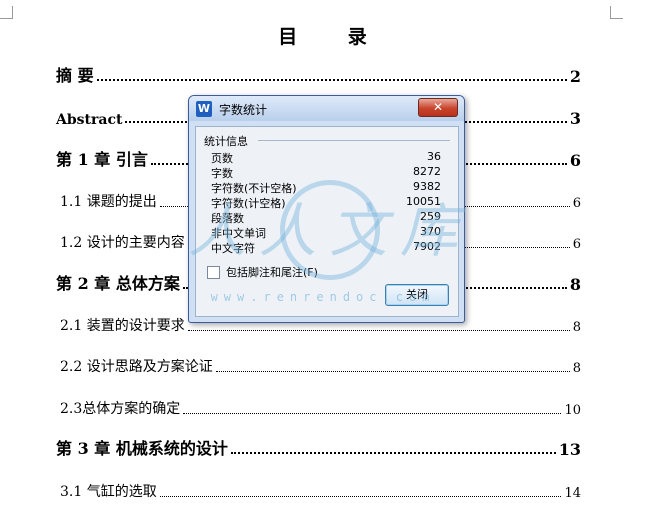 The width and height of the screenshot is (645, 513). What do you see at coordinates (120, 409) in the screenshot?
I see `toc-entry-label: 2.3总体方案的确定` at bounding box center [120, 409].